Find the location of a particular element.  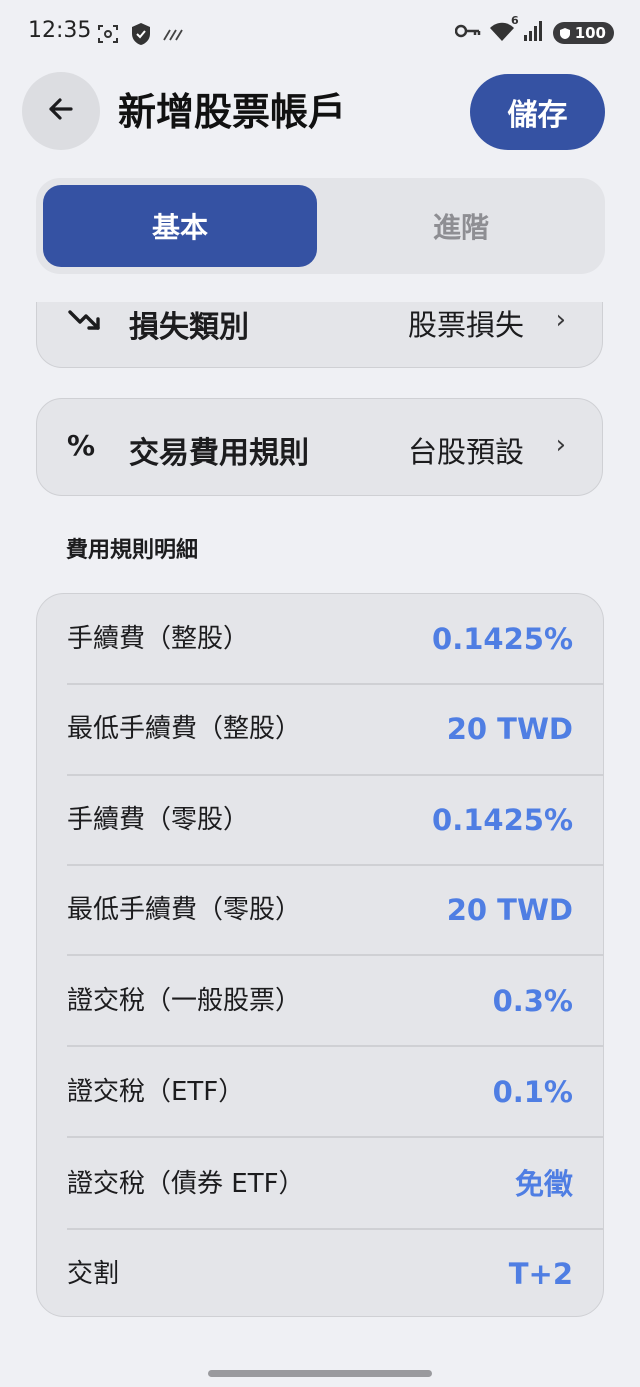

detail-row: 最低手續費（整股） 20 TWD is located at coordinates (335, 729).